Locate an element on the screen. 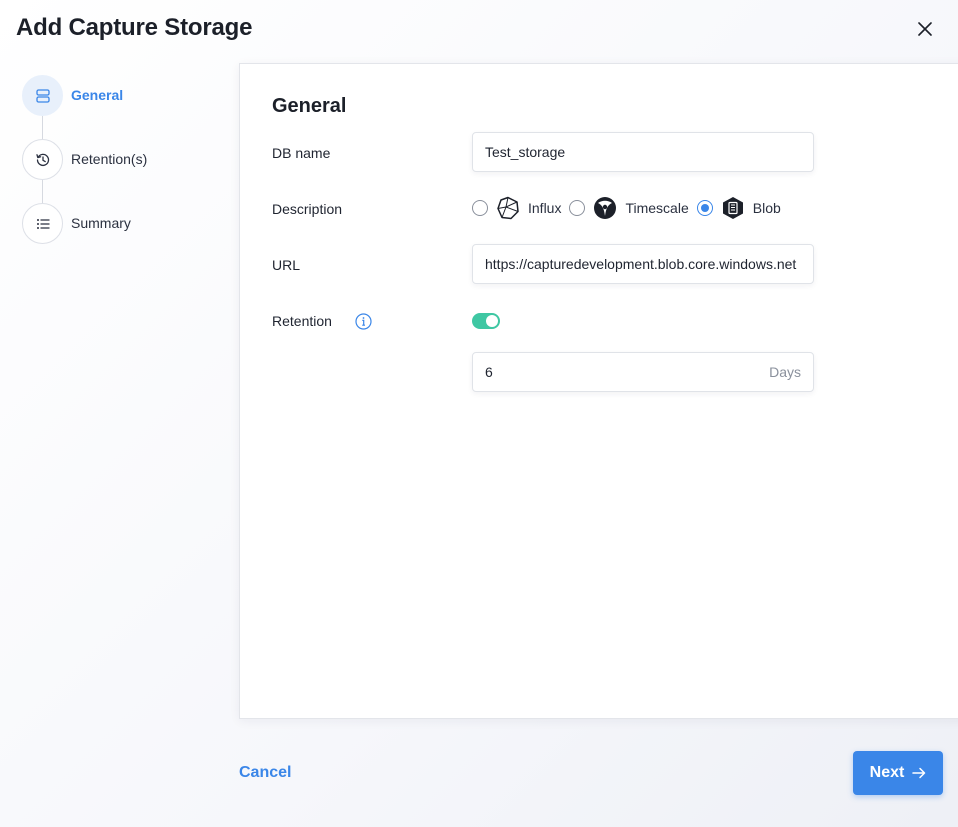 Image resolution: width=958 pixels, height=827 pixels. url-label: URL is located at coordinates (286, 265).